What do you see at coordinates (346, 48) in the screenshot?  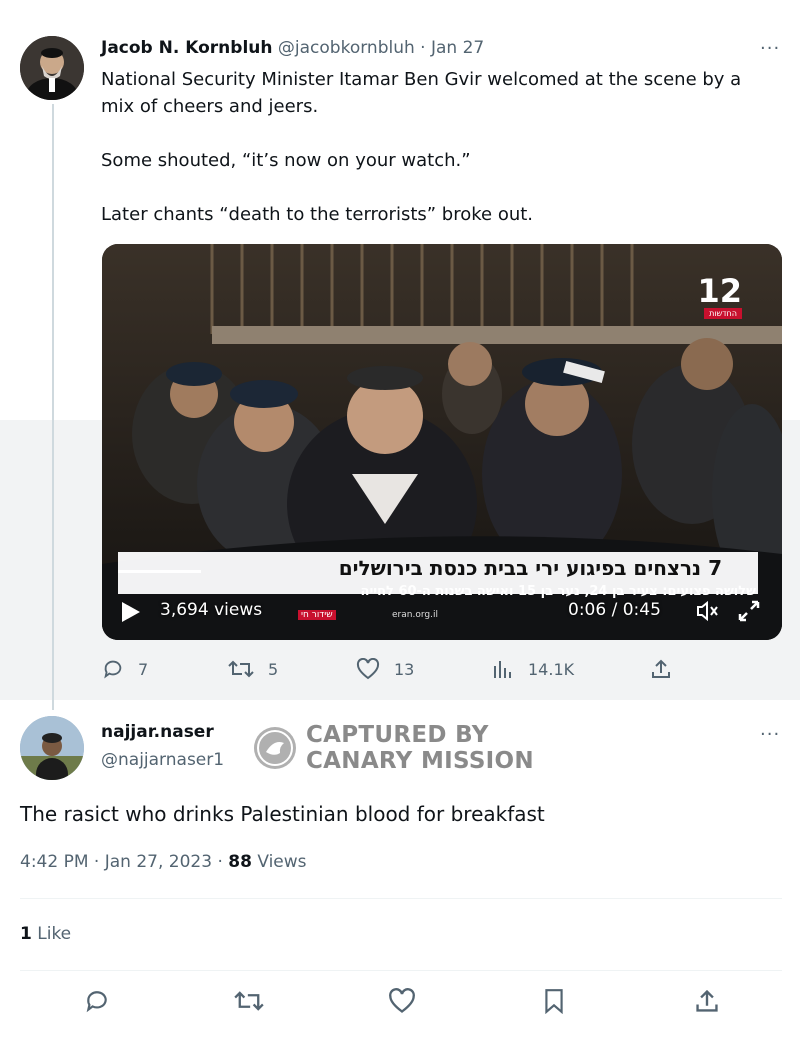 I see `handle: @jacobkornbluh` at bounding box center [346, 48].